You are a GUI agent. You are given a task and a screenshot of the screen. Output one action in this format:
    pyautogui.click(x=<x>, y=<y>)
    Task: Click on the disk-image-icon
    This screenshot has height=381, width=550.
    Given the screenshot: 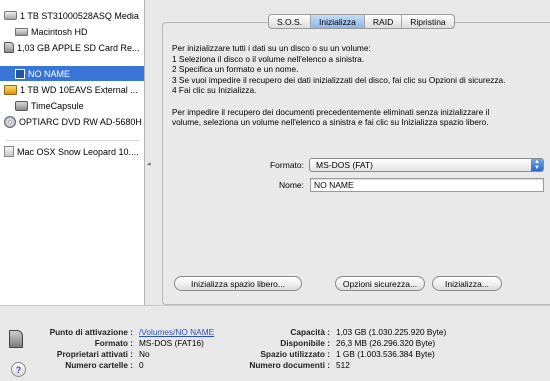 What is the action you would take?
    pyautogui.click(x=9, y=151)
    